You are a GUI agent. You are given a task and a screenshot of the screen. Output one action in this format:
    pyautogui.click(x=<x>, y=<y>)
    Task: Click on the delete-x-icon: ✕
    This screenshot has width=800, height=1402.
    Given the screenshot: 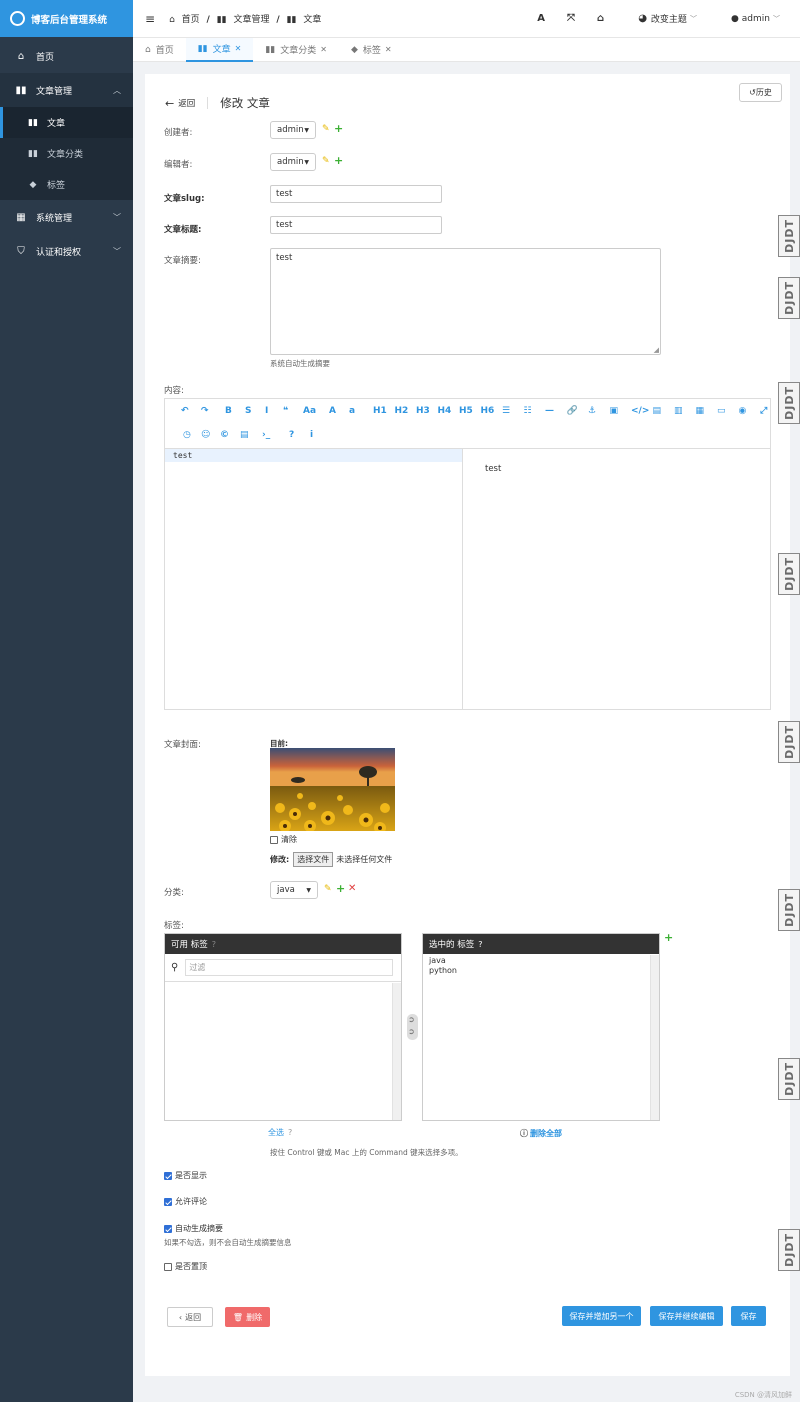 What is the action you would take?
    pyautogui.click(x=352, y=888)
    